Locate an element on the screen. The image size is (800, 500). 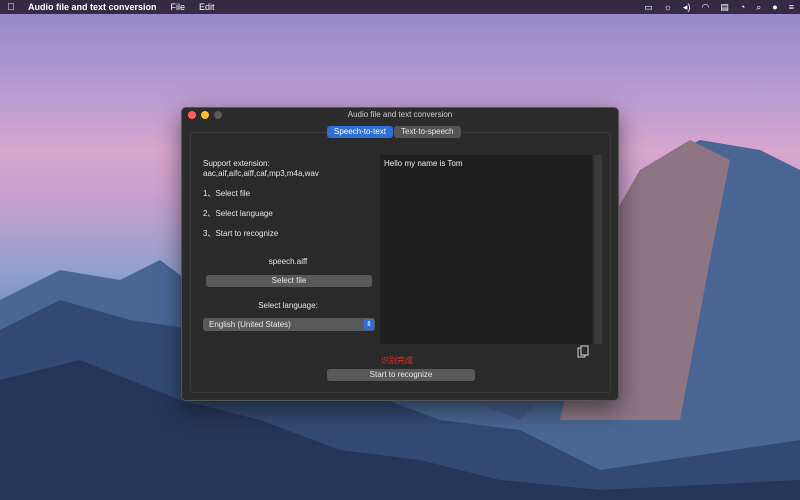
window-titlebar: Audio file and text conversion is located at coordinates (400, 115).